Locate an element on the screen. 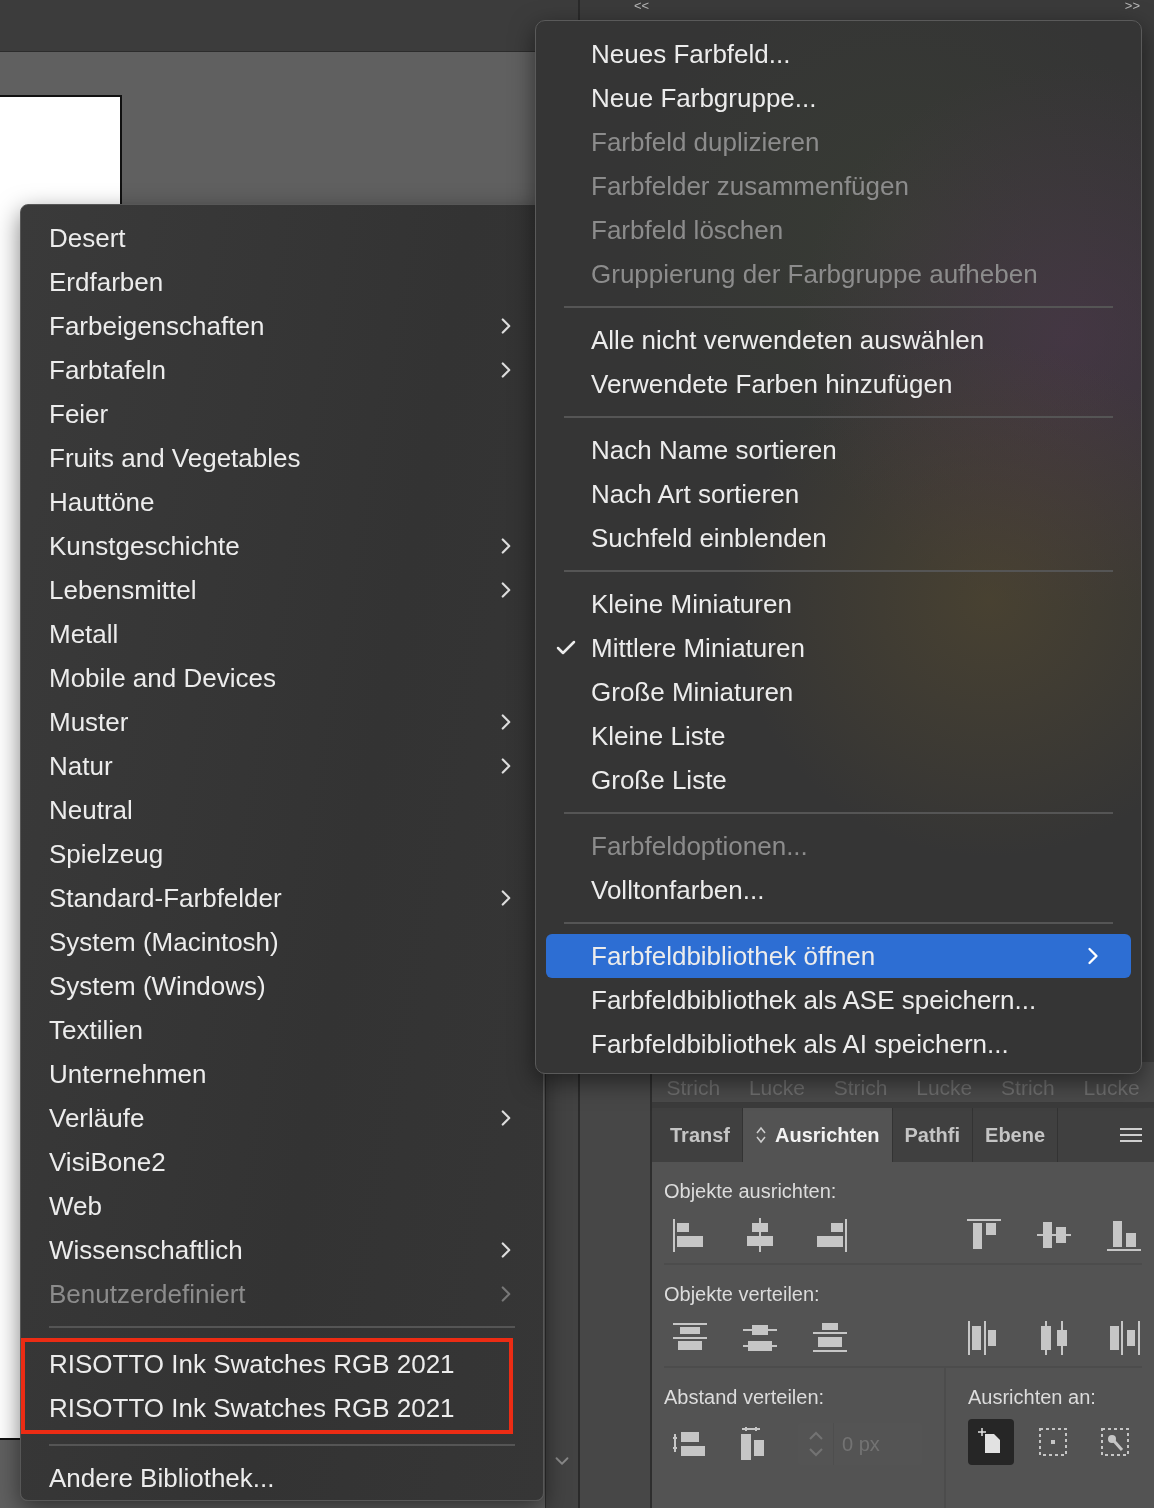  menu-item: Wissenschaftlich is located at coordinates (282, 1250).